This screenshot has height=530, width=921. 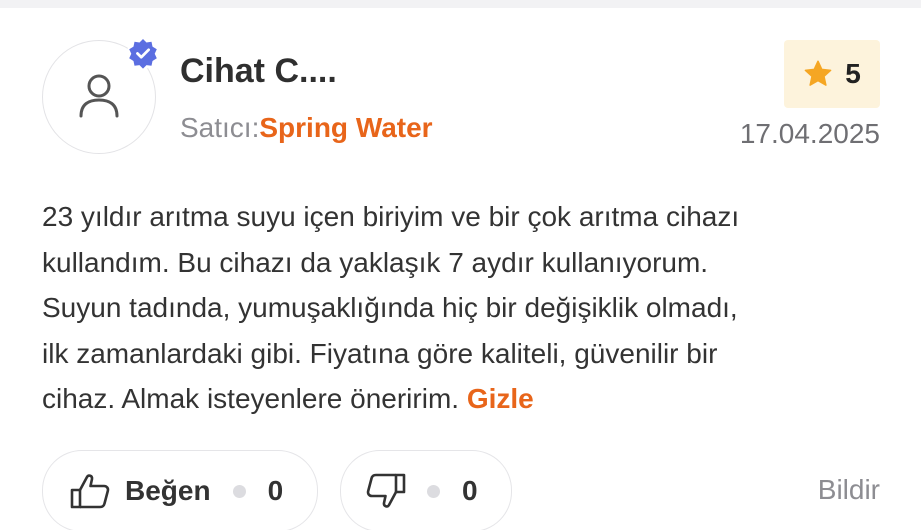 What do you see at coordinates (90, 491) in the screenshot?
I see `thumbs-up-icon` at bounding box center [90, 491].